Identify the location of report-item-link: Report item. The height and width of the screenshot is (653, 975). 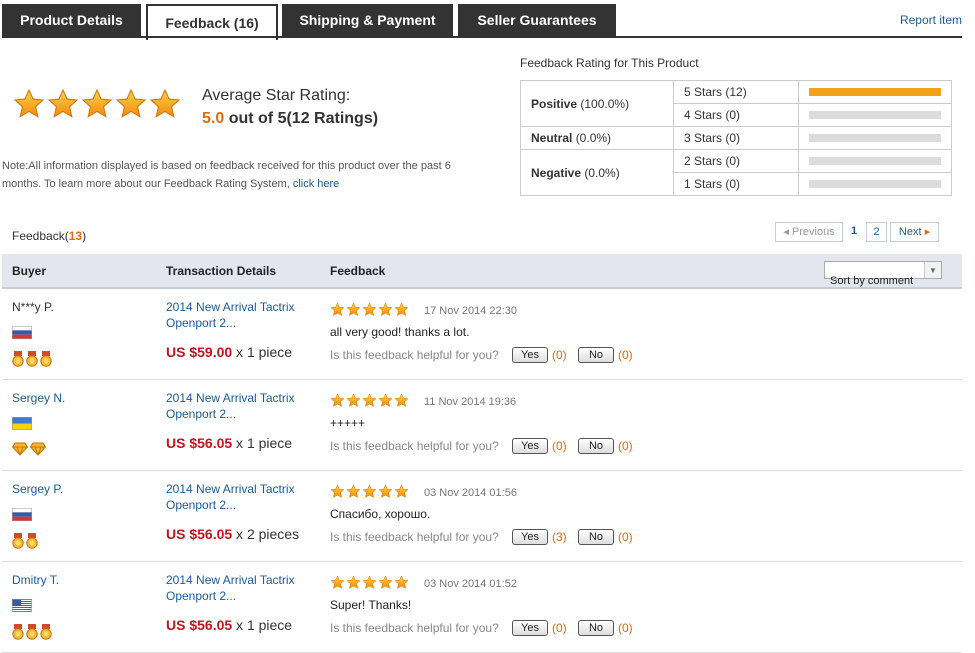
(931, 20).